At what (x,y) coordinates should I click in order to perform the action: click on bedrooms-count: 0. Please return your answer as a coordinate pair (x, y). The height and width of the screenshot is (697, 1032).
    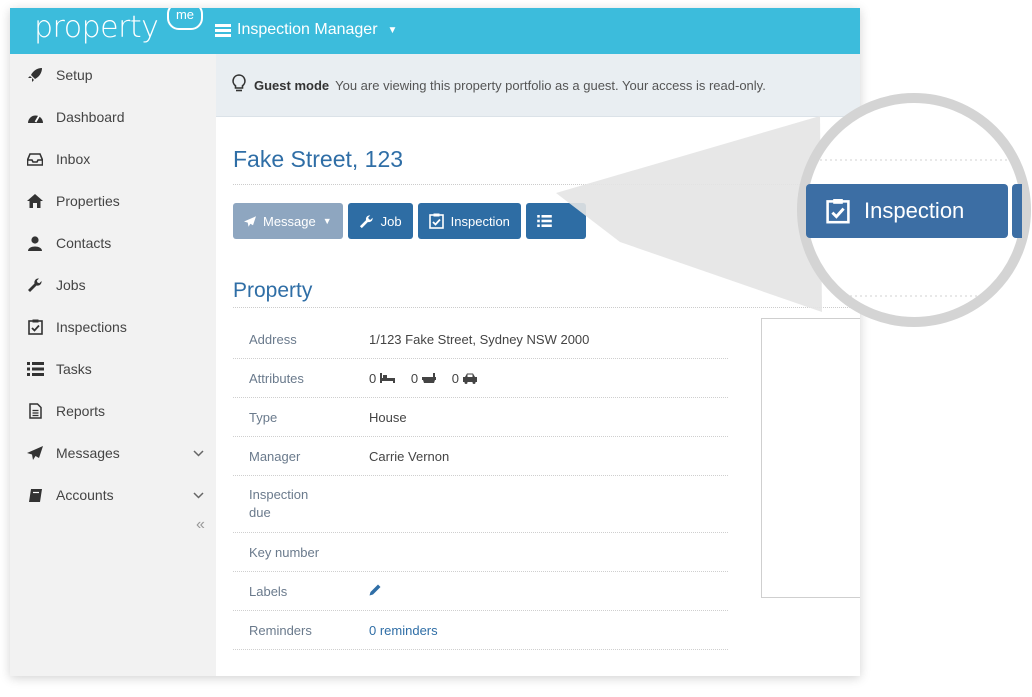
    Looking at the image, I should click on (373, 378).